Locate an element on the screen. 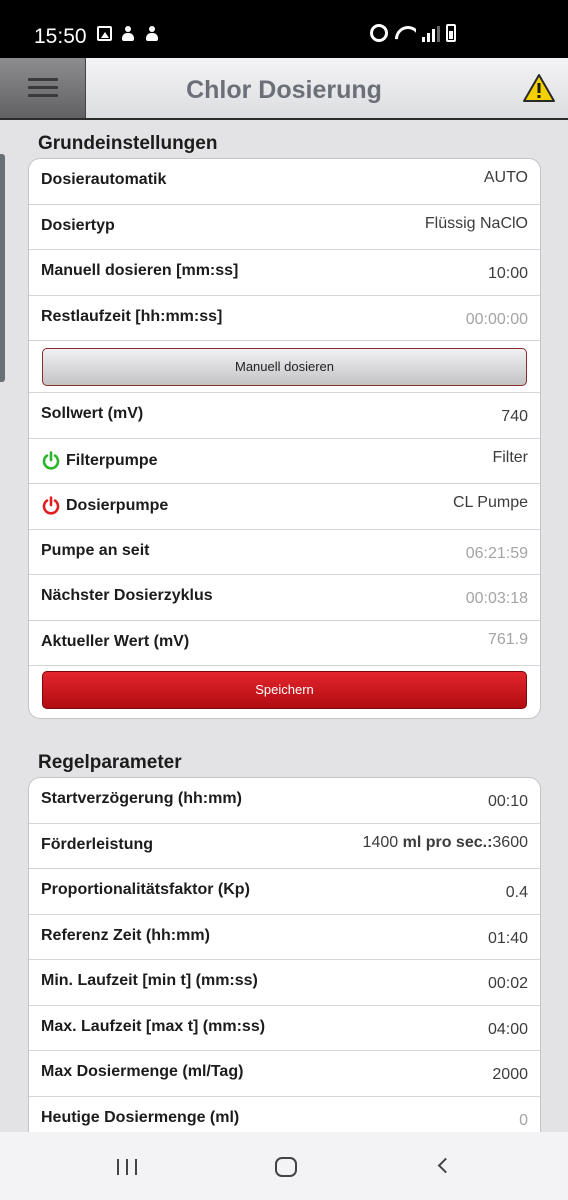 The height and width of the screenshot is (1200, 568). battery-icon is located at coordinates (451, 33).